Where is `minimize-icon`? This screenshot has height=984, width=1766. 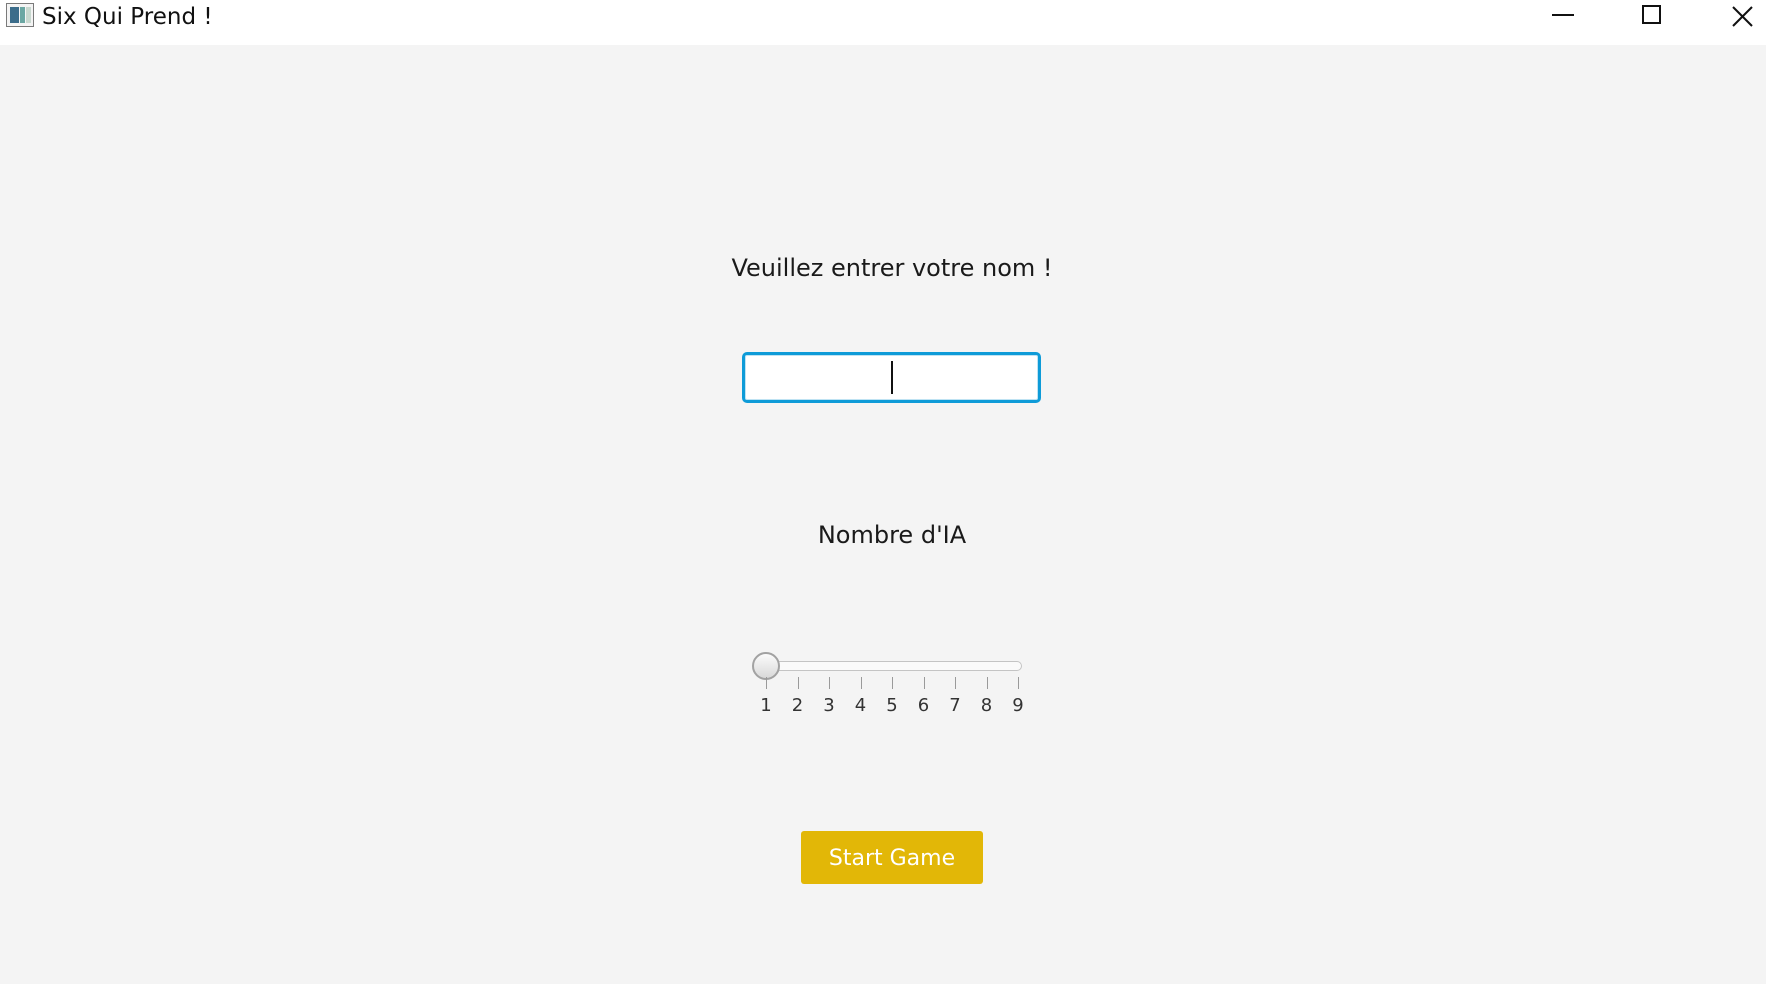
minimize-icon is located at coordinates (1563, 15).